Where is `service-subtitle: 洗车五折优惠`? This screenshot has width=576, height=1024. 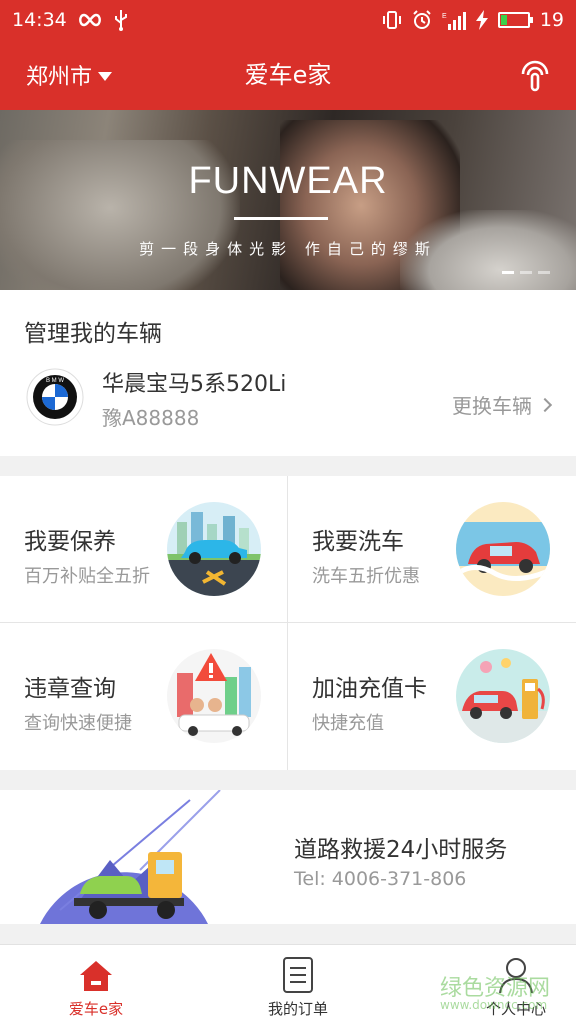
service-subtitle: 洗车五折优惠 is located at coordinates (366, 576).